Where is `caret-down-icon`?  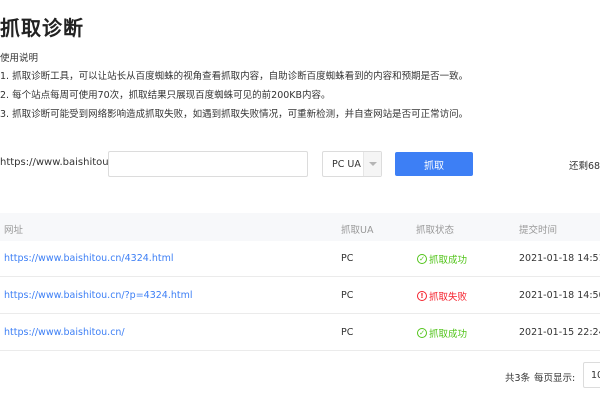
caret-down-icon is located at coordinates (373, 164).